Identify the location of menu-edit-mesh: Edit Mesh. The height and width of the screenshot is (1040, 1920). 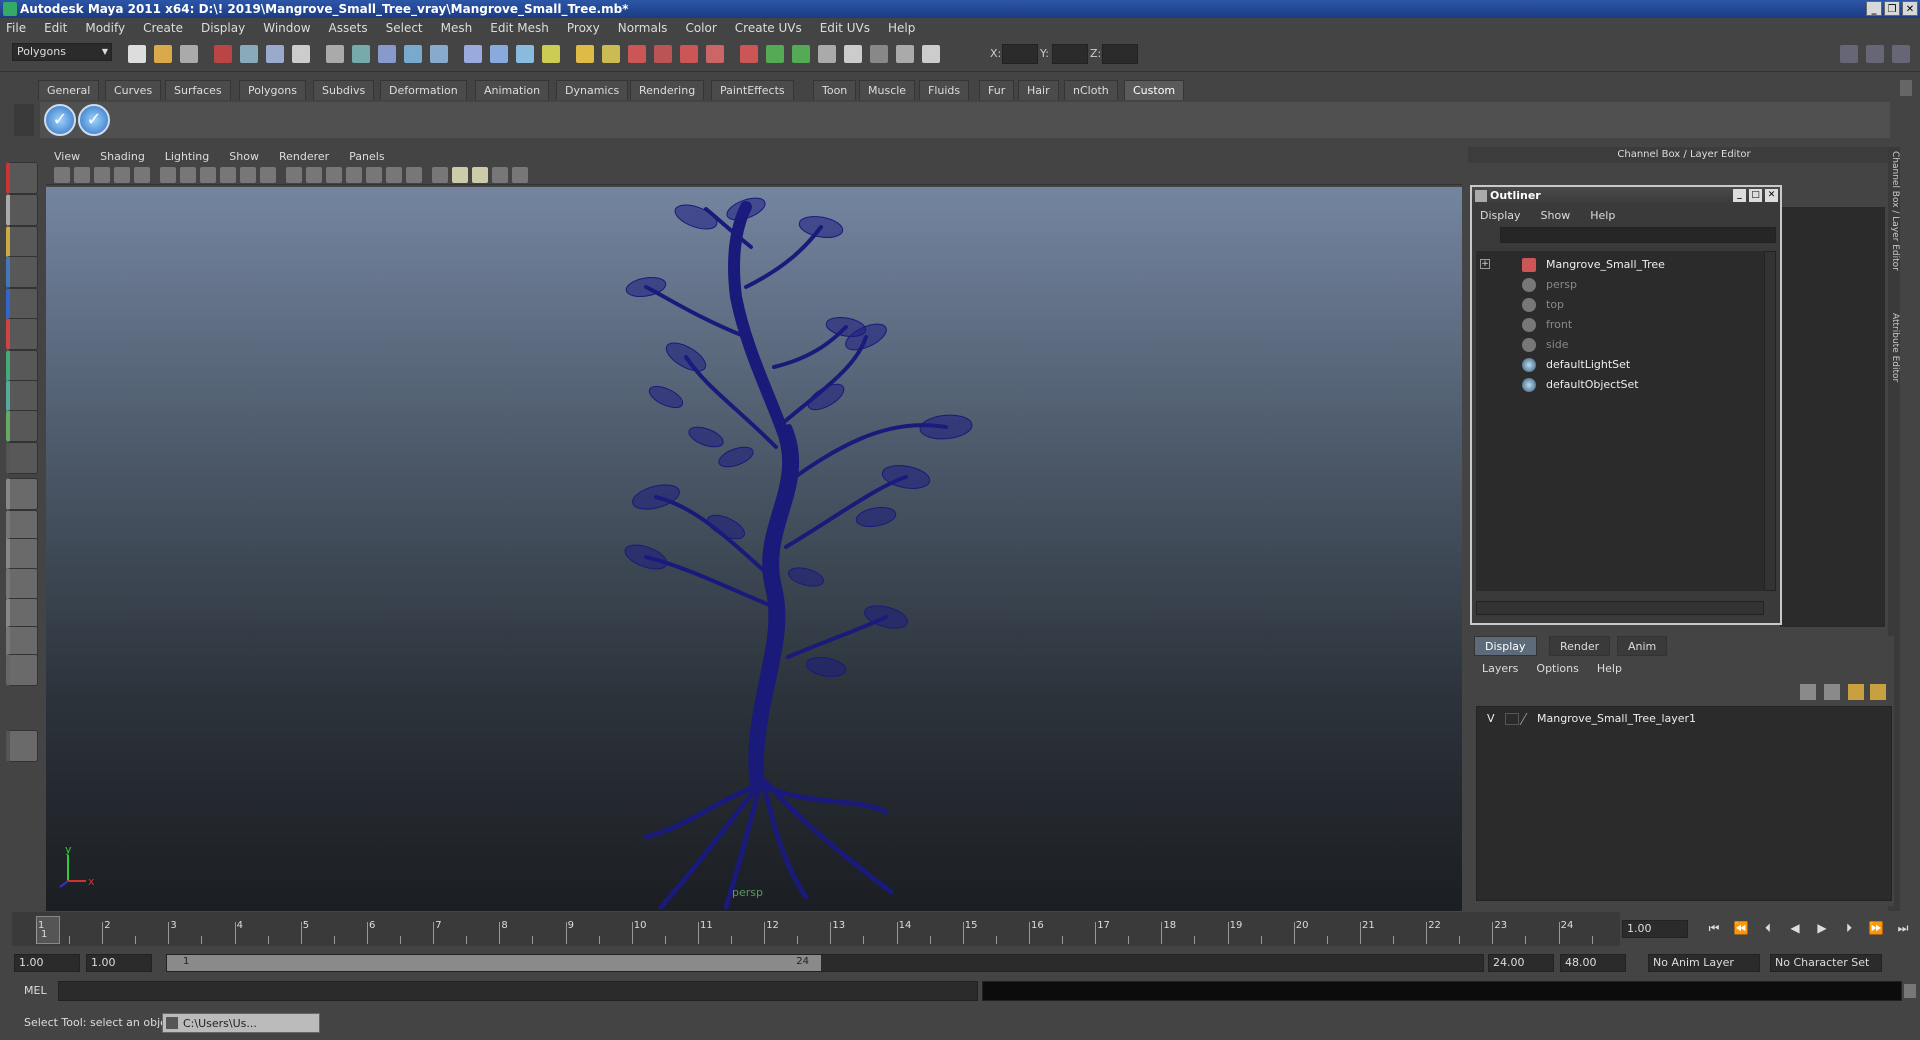
(519, 28).